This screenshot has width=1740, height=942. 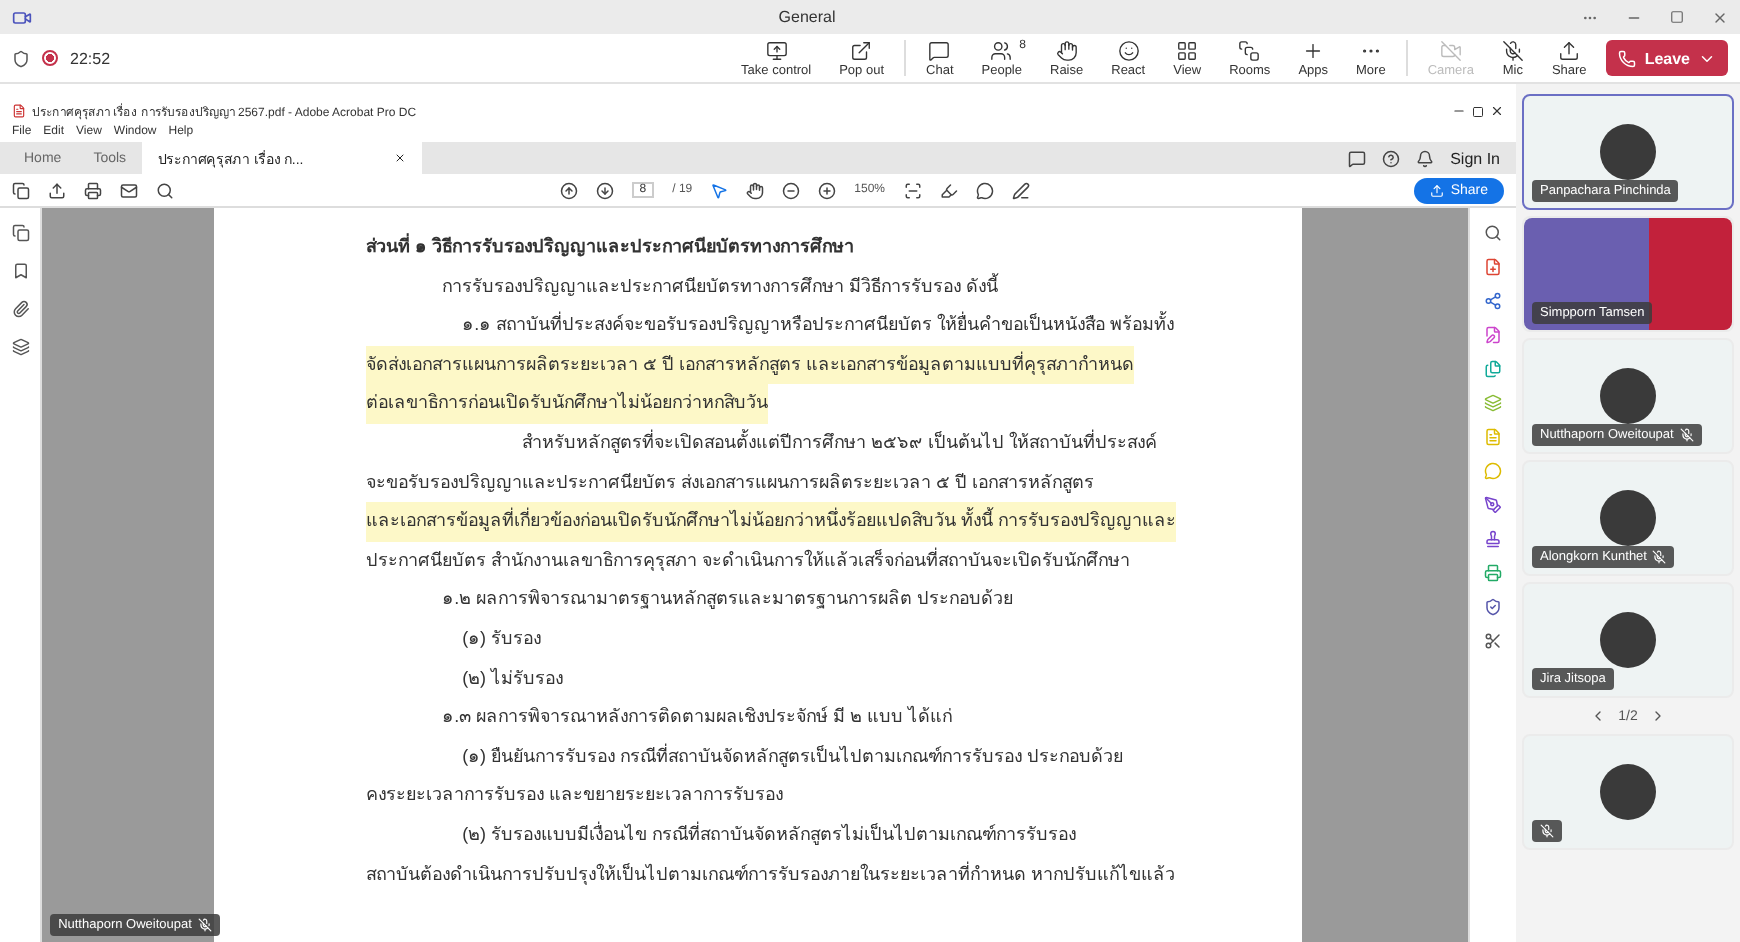 I want to click on view-icon, so click(x=1187, y=50).